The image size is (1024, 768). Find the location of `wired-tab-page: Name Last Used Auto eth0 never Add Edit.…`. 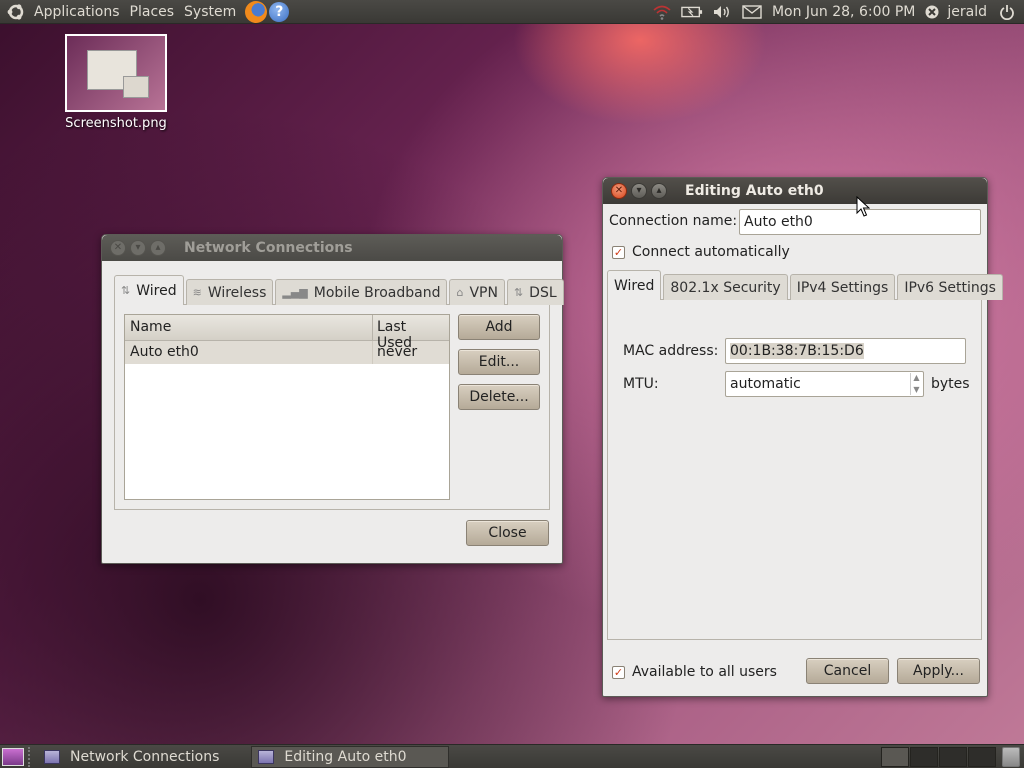

wired-tab-page: Name Last Used Auto eth0 never Add Edit.… is located at coordinates (332, 407).